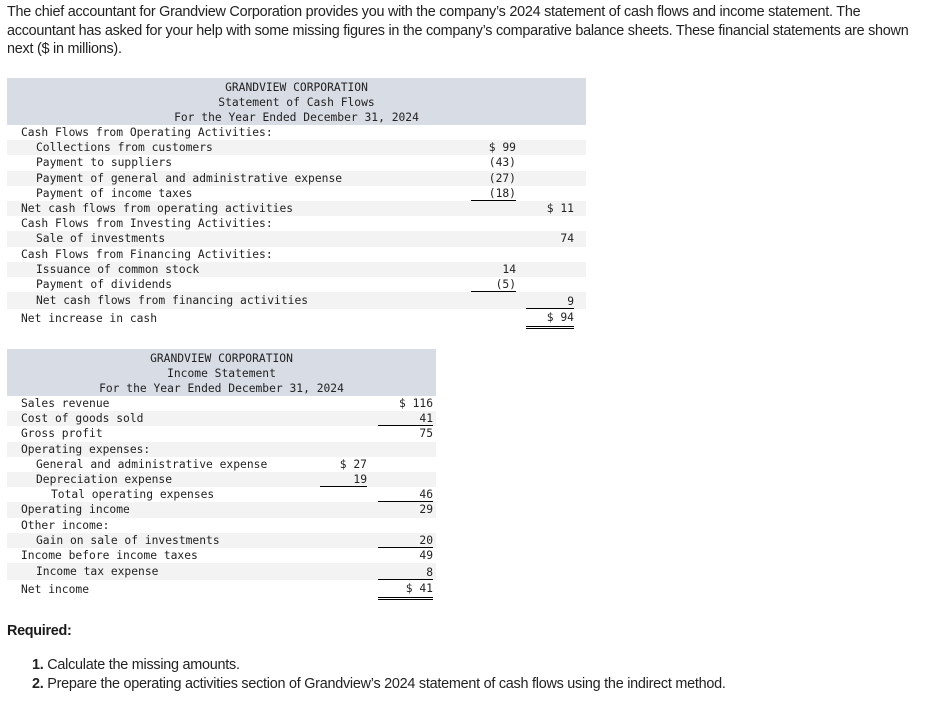 The height and width of the screenshot is (708, 929). I want to click on row-label: Operating income, so click(75, 510).